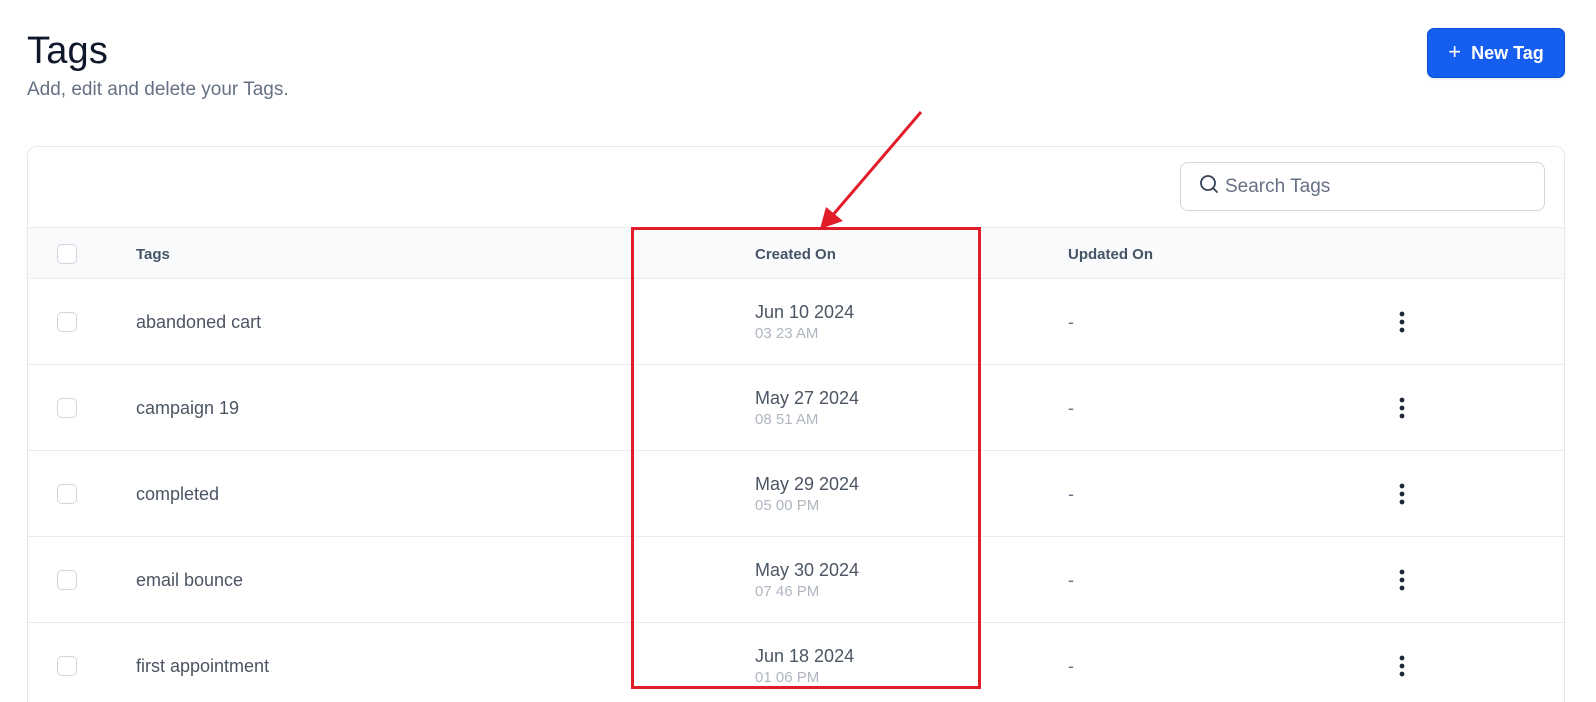  What do you see at coordinates (787, 505) in the screenshot?
I see `created-time: 05 00 PM` at bounding box center [787, 505].